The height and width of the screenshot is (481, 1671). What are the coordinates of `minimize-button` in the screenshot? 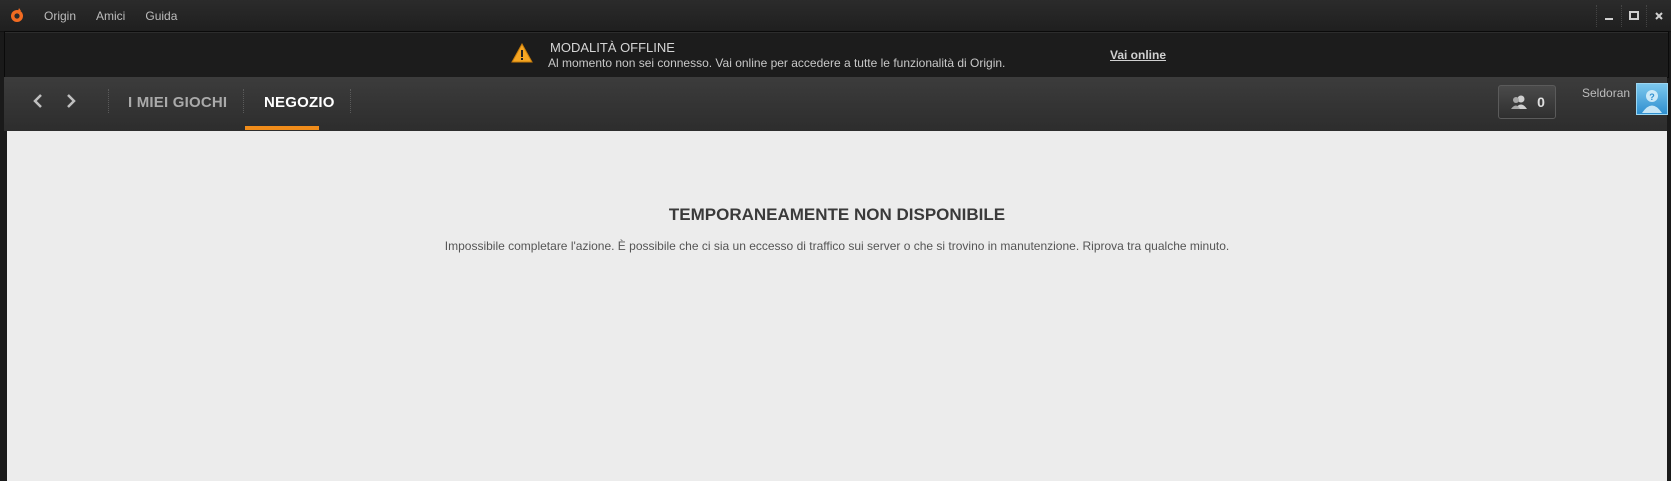 It's located at (1608, 15).